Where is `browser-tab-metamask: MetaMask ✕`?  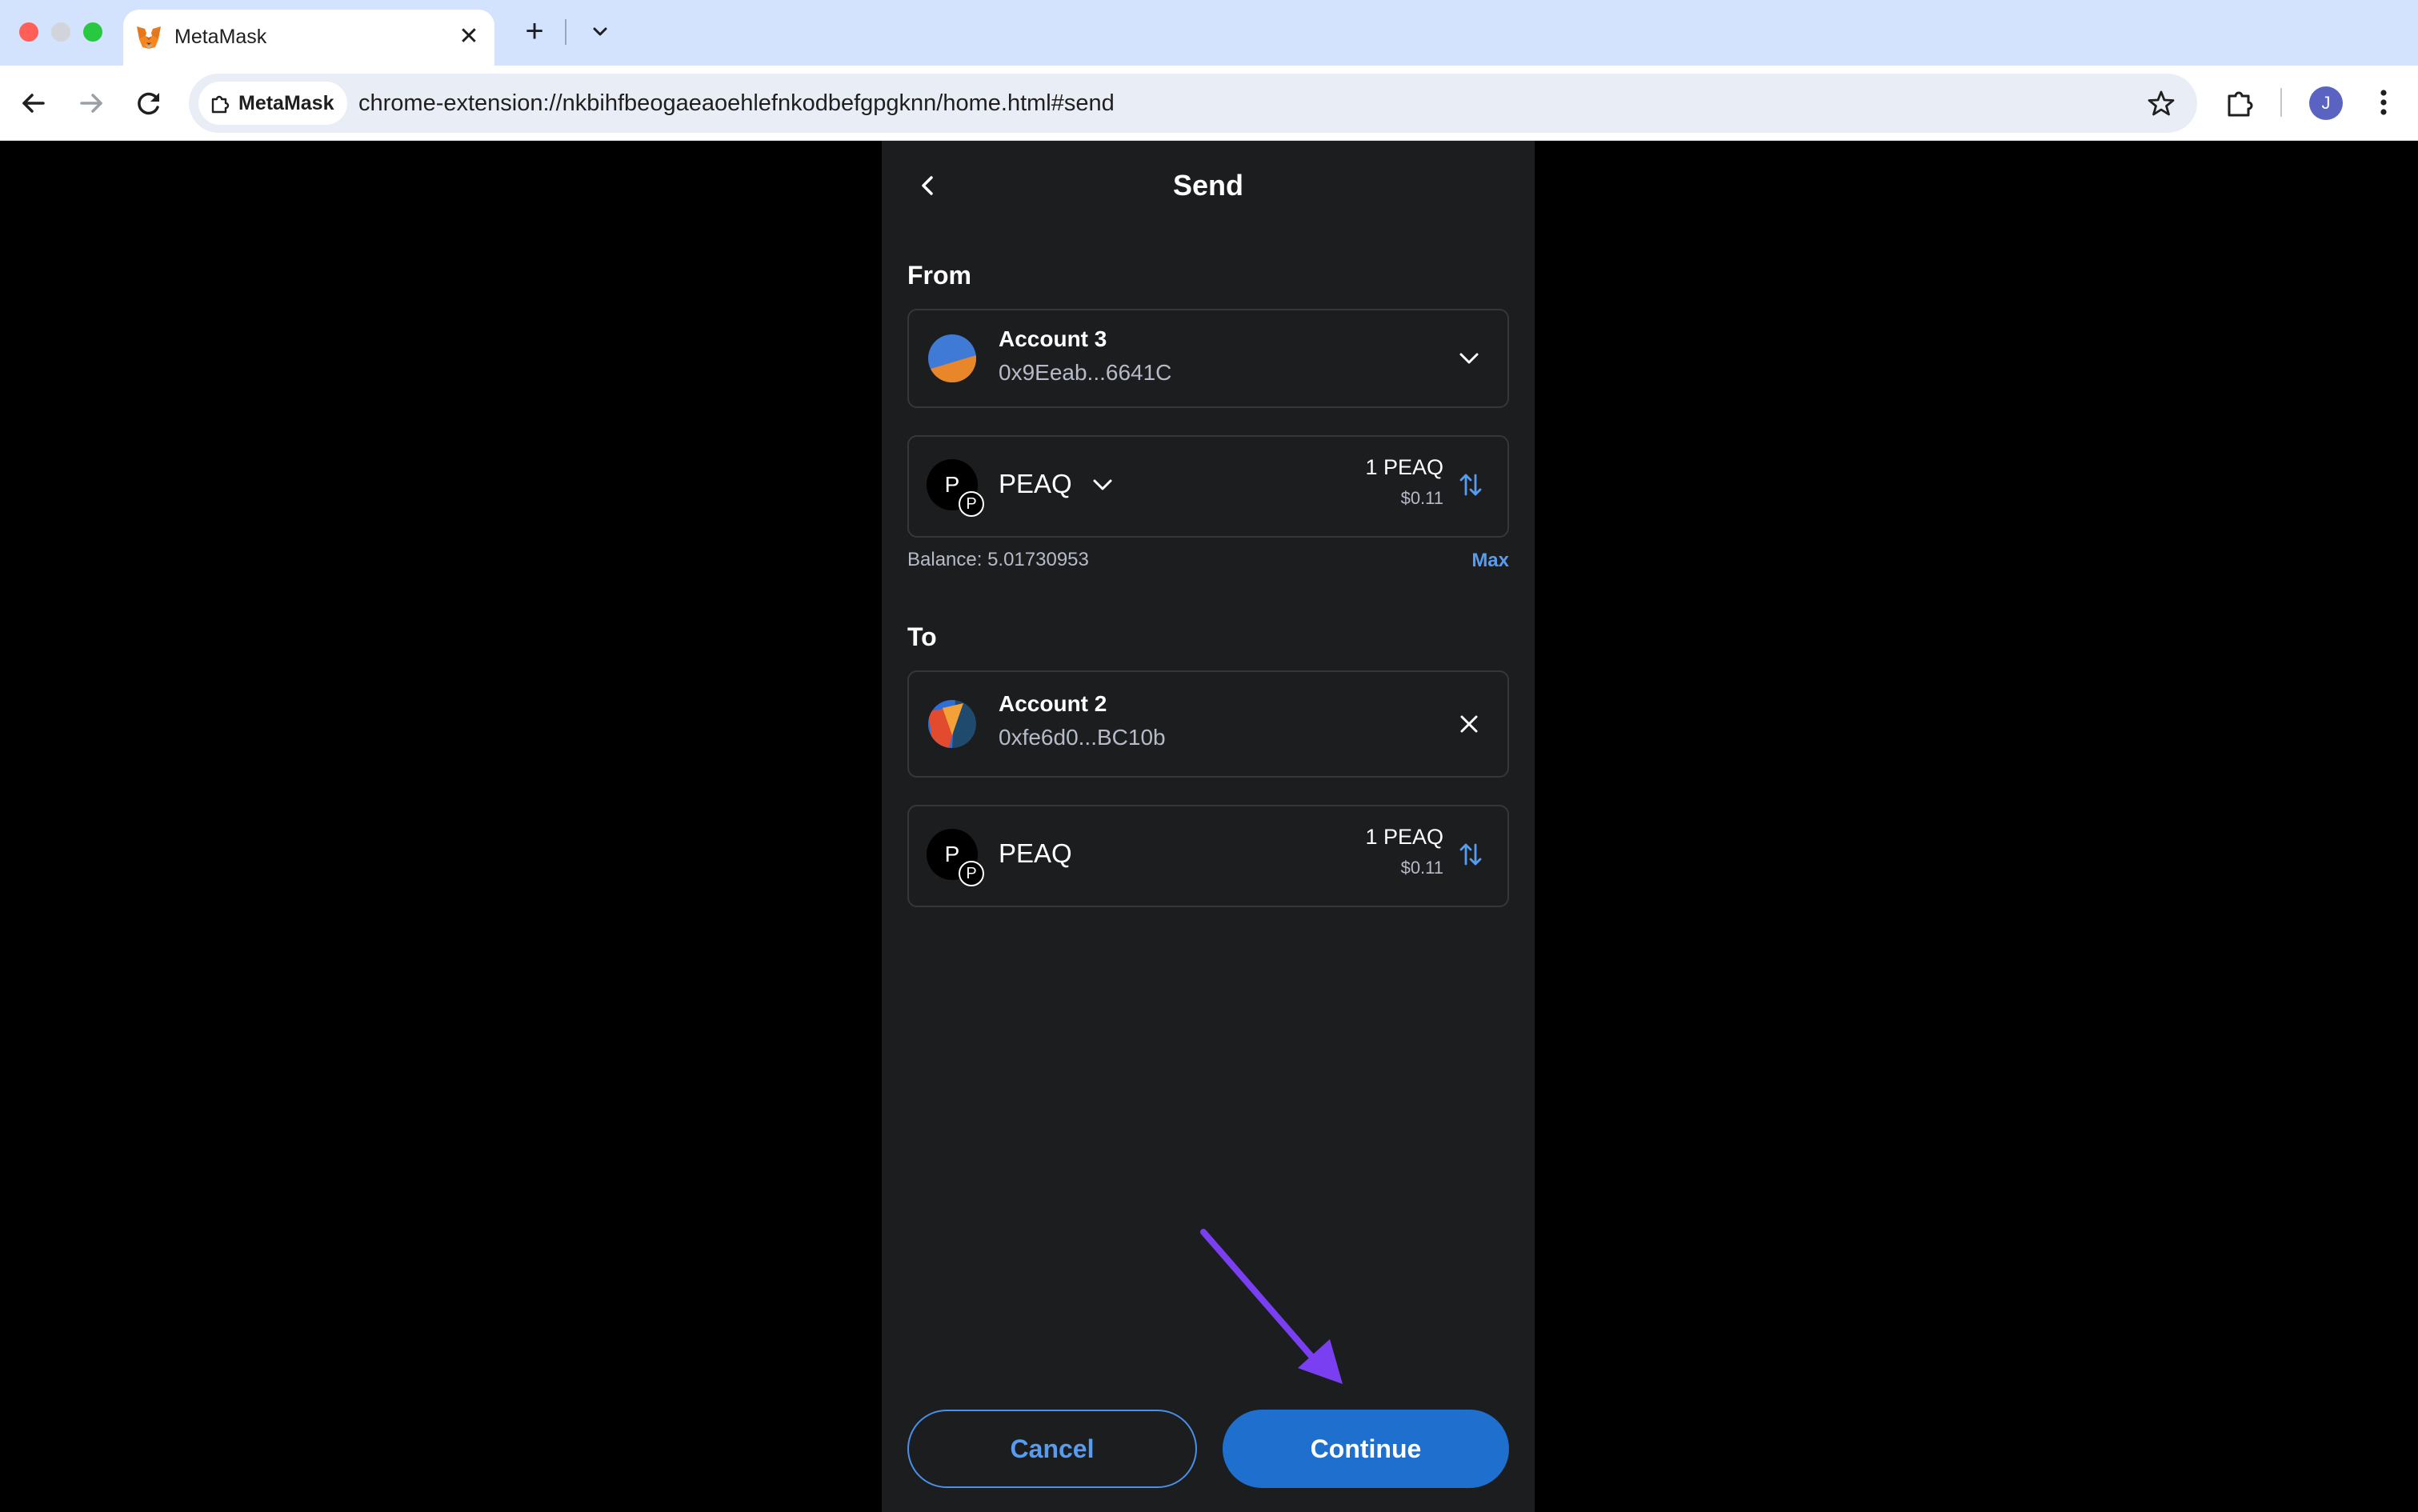
browser-tab-metamask: MetaMask ✕ is located at coordinates (308, 38).